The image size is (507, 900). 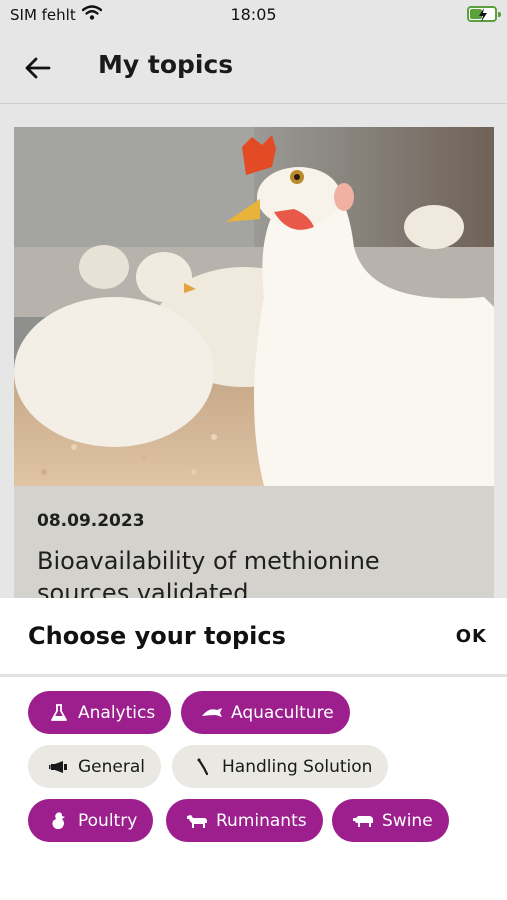 I want to click on topic-chip-handling-solution: Handling Solution, so click(x=280, y=766).